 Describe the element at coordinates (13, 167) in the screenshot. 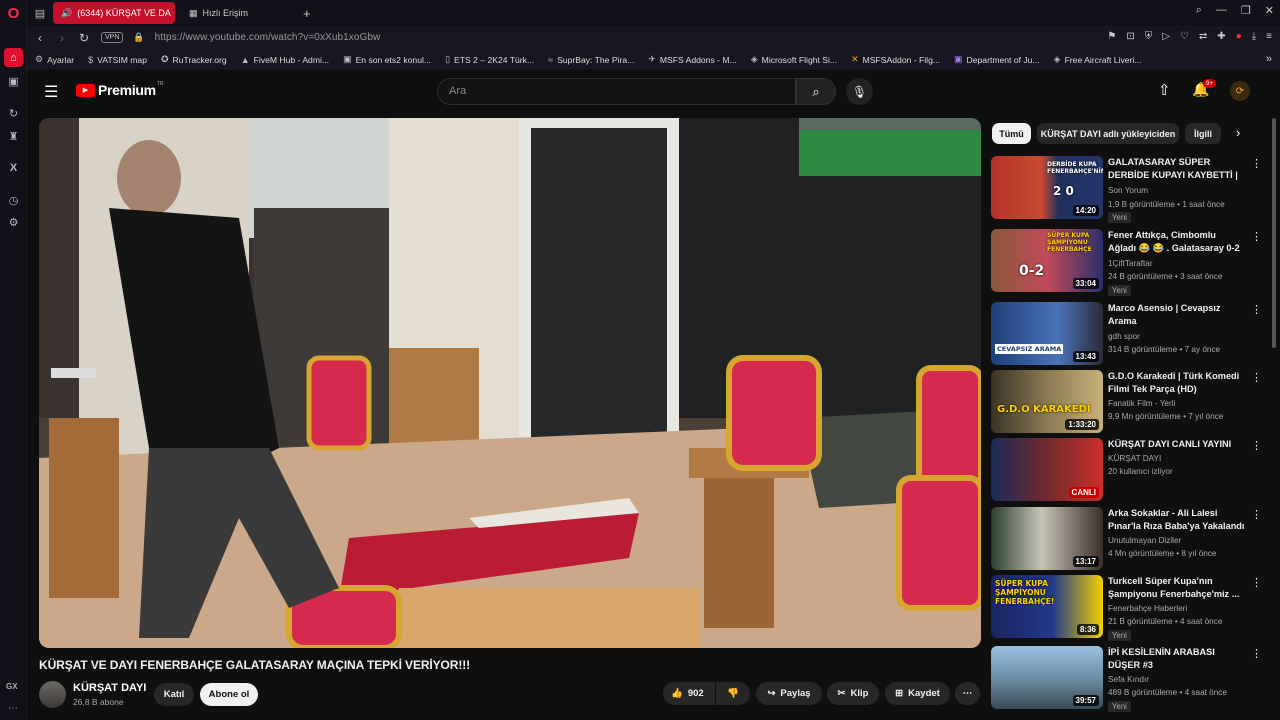

I see `sidebar-x-icon: X` at that location.